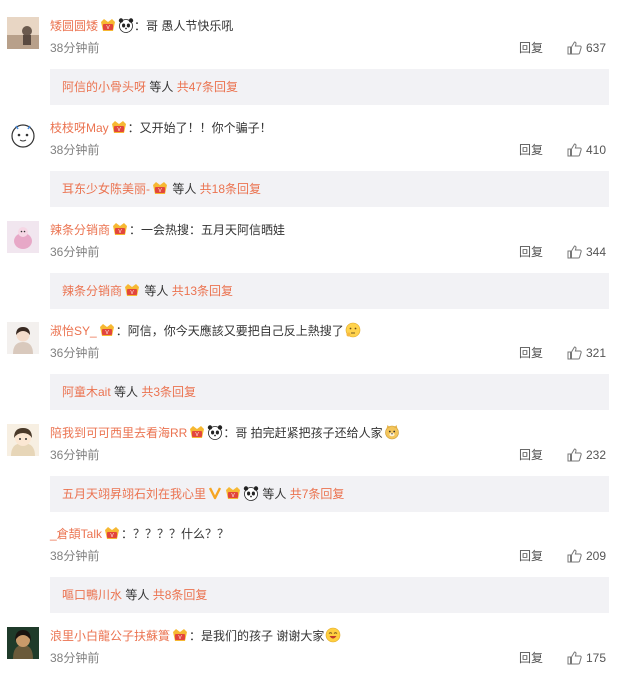 Image resolution: width=626 pixels, height=680 pixels. I want to click on comment-content: 淑怡SY_ V ：阿信，你今天應該又要把自己反上熱搜了, so click(205, 331).